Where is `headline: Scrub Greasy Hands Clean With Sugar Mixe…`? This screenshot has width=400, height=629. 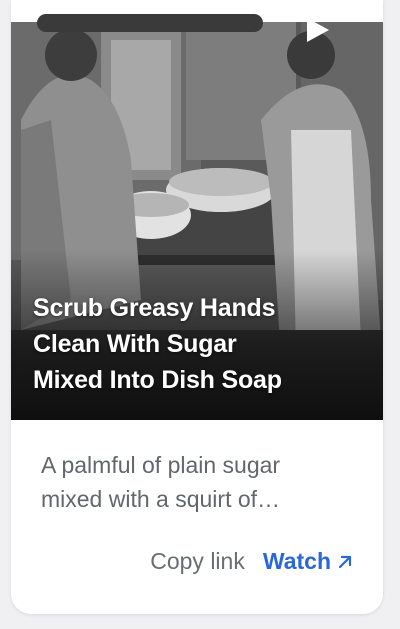
headline: Scrub Greasy Hands Clean With Sugar Mixe… is located at coordinates (193, 344).